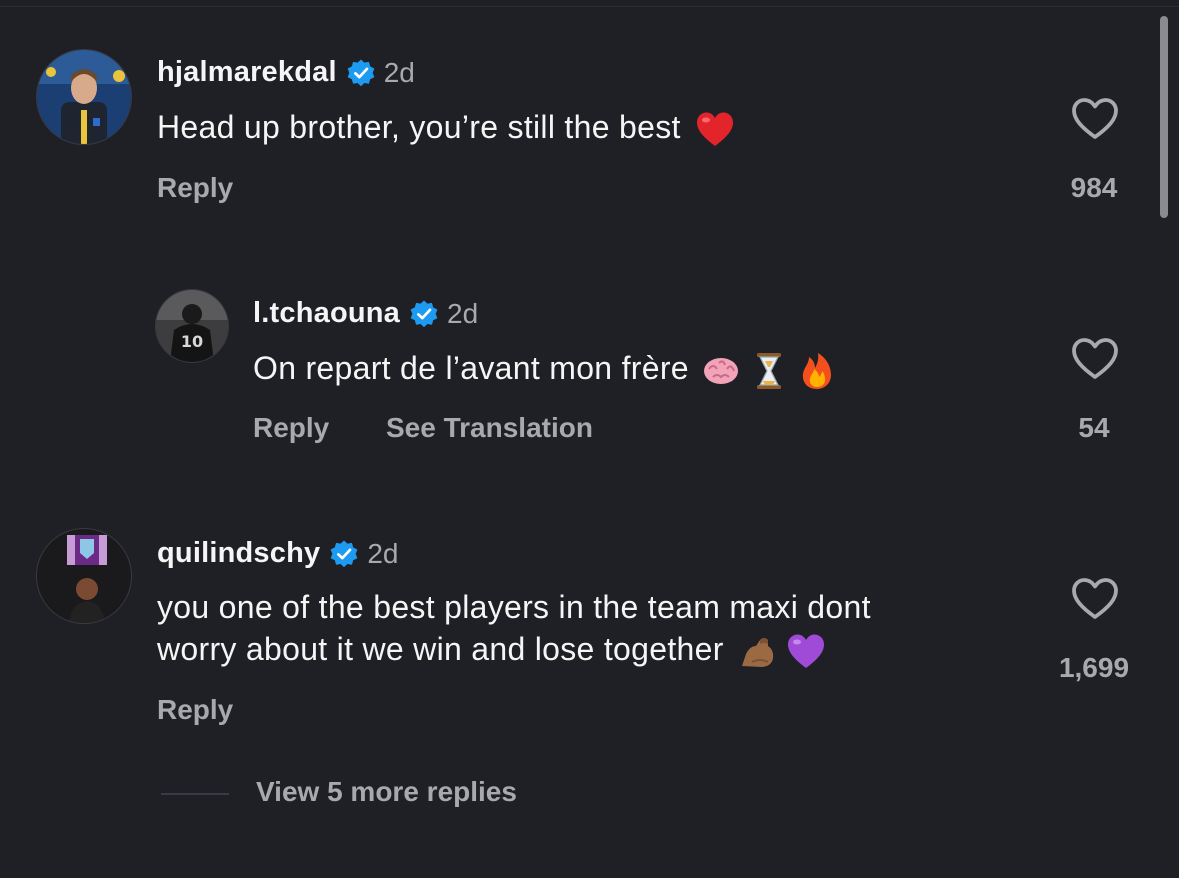 The image size is (1179, 878). I want to click on username: hjalmarekdal, so click(247, 72).